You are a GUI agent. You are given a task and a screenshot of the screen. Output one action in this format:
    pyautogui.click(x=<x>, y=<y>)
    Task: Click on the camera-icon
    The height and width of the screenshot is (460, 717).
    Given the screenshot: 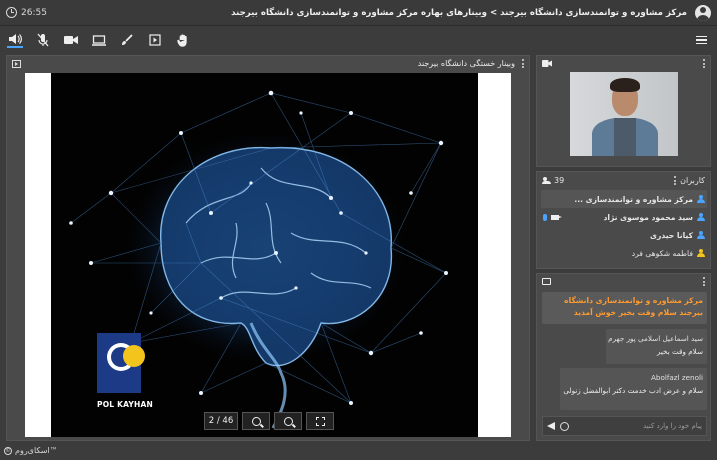 What is the action you would take?
    pyautogui.click(x=71, y=40)
    